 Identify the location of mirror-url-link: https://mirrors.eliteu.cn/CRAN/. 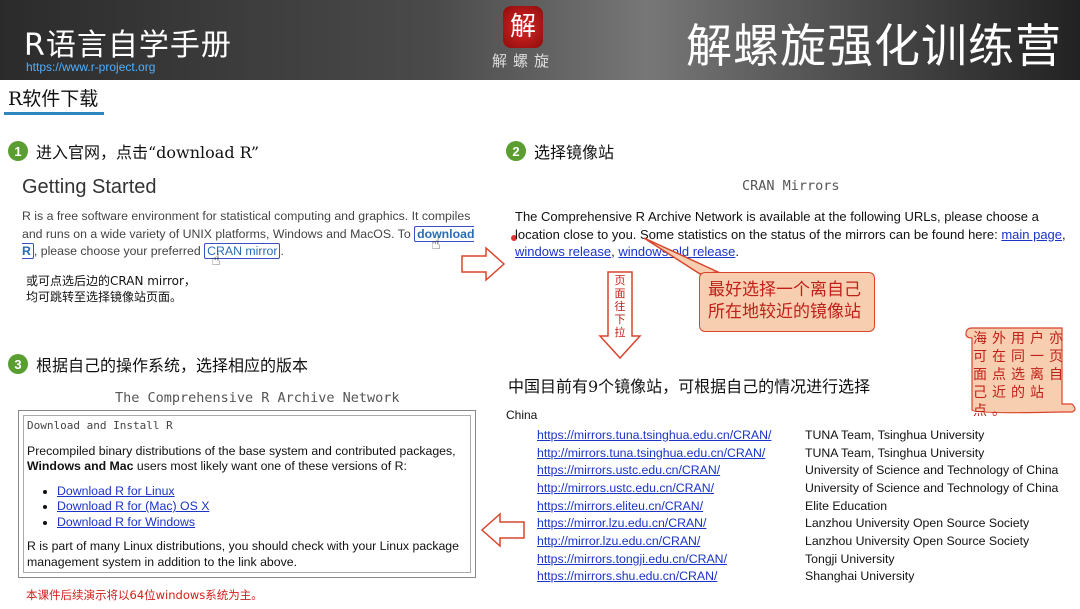
(620, 506).